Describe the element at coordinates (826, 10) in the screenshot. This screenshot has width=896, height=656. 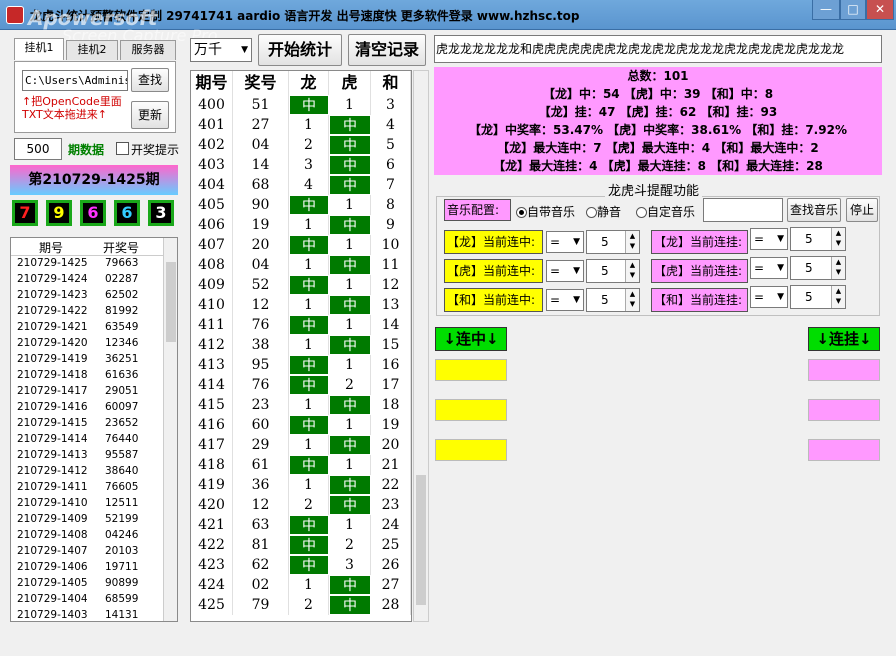
I see `minimize-button: —` at that location.